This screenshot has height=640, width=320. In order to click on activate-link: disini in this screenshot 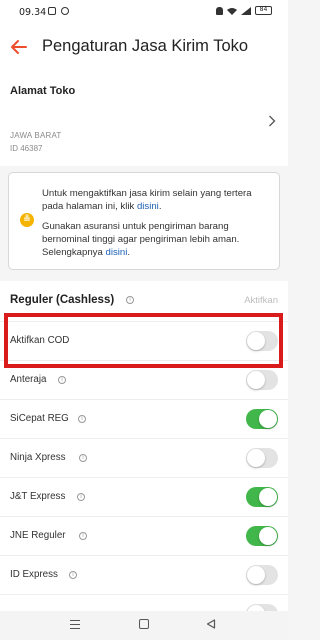, I will do `click(148, 206)`.